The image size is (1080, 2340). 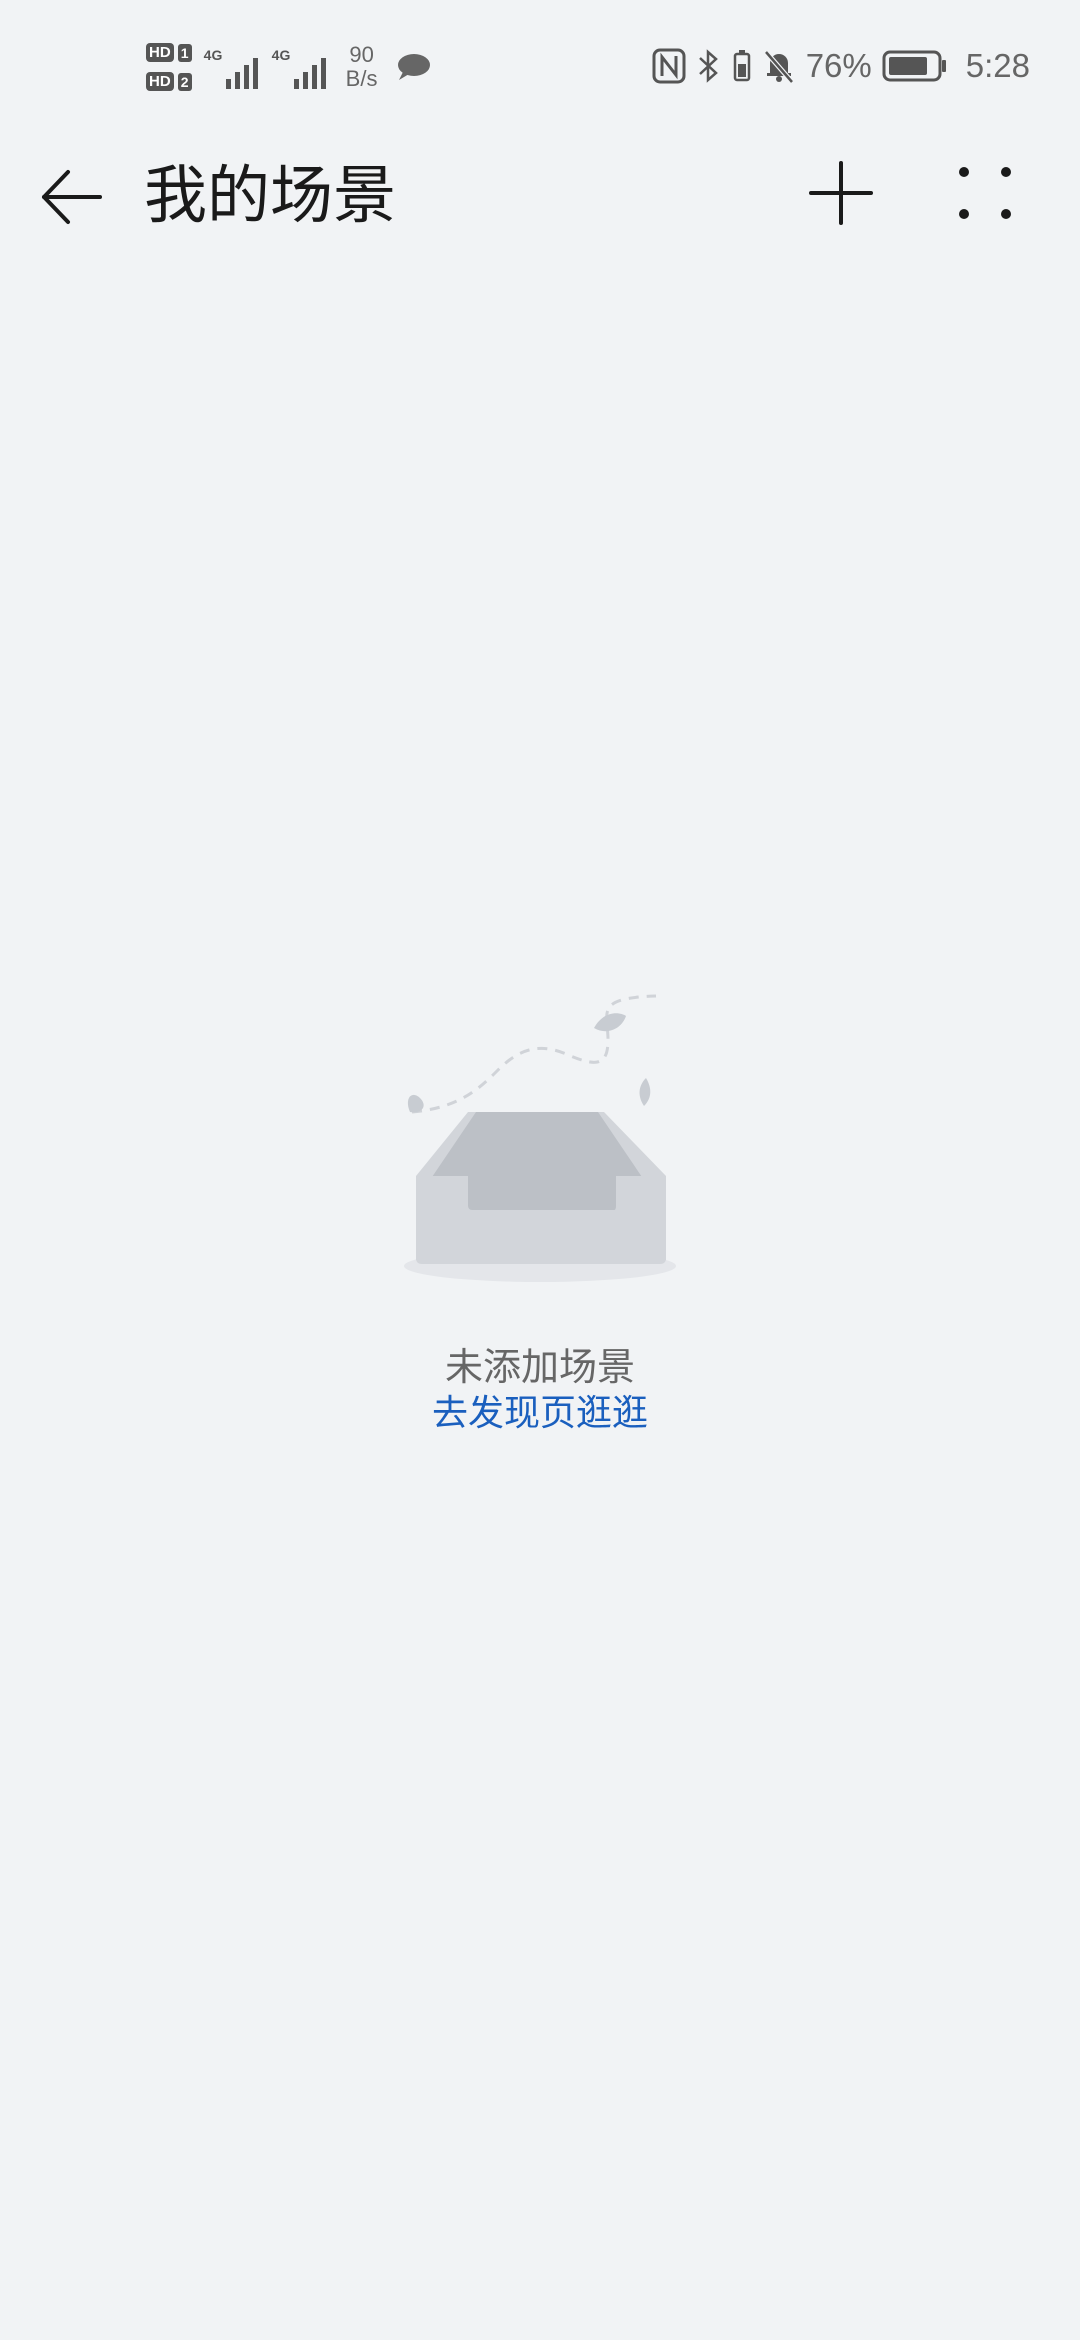 I want to click on sim2-indicator: HD 2, so click(x=169, y=81).